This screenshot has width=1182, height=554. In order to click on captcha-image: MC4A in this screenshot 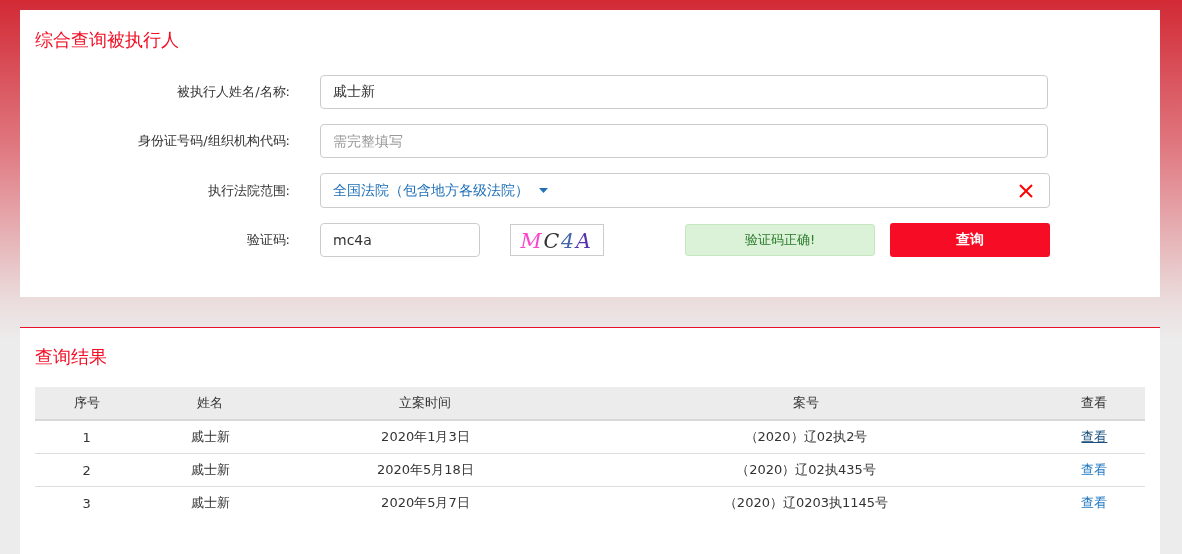, I will do `click(557, 240)`.